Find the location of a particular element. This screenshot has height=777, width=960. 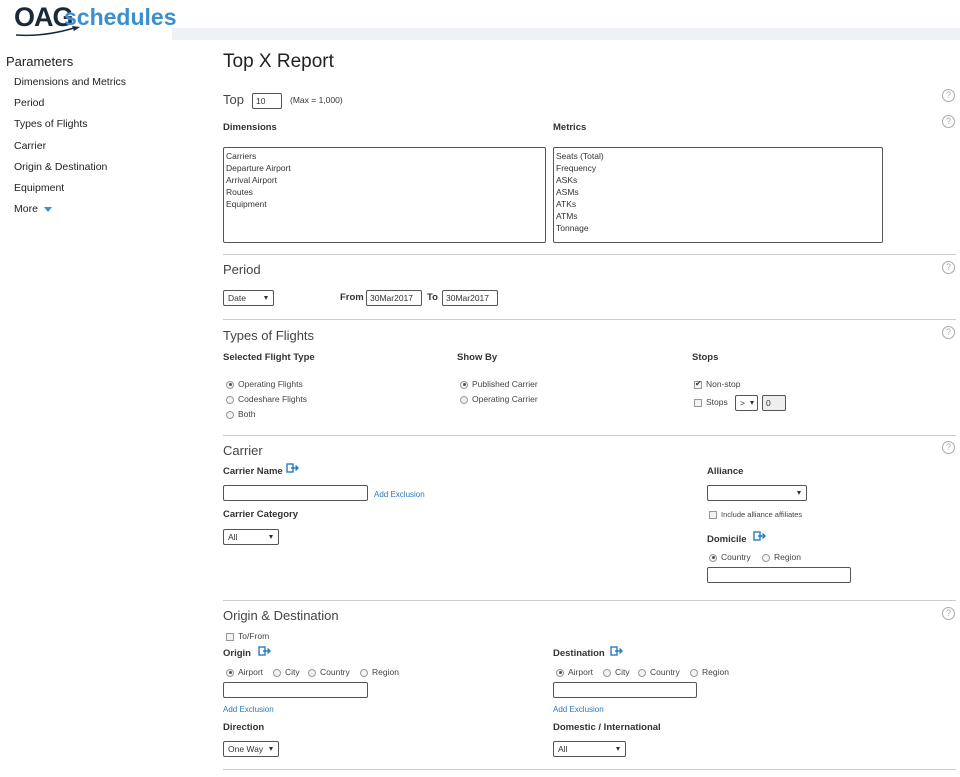

stops-label: Stops is located at coordinates (705, 357).